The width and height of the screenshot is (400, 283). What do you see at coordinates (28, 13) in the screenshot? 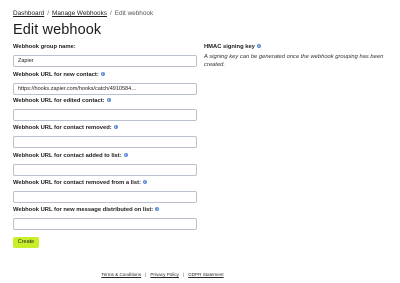
I see `breadcrumb-link-dashboard: Dashboard` at bounding box center [28, 13].